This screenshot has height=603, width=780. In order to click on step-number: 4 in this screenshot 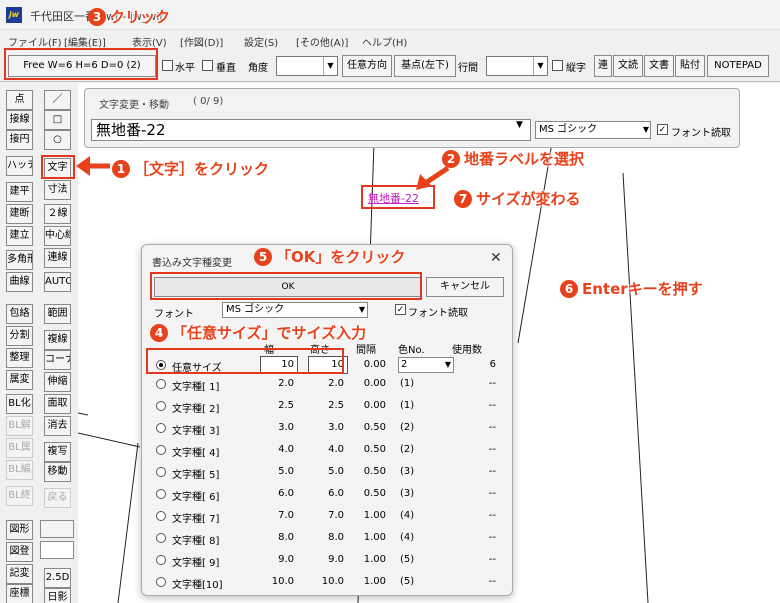, I will do `click(159, 333)`.